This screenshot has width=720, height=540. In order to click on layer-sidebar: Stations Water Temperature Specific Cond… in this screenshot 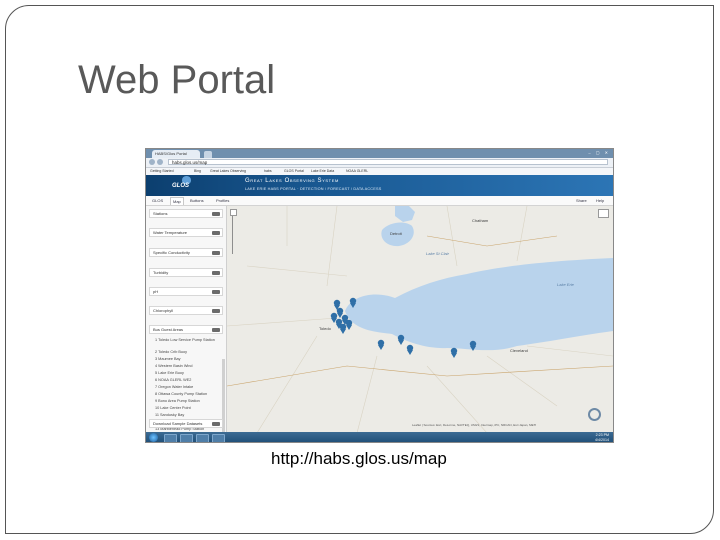, I will do `click(186, 324)`.